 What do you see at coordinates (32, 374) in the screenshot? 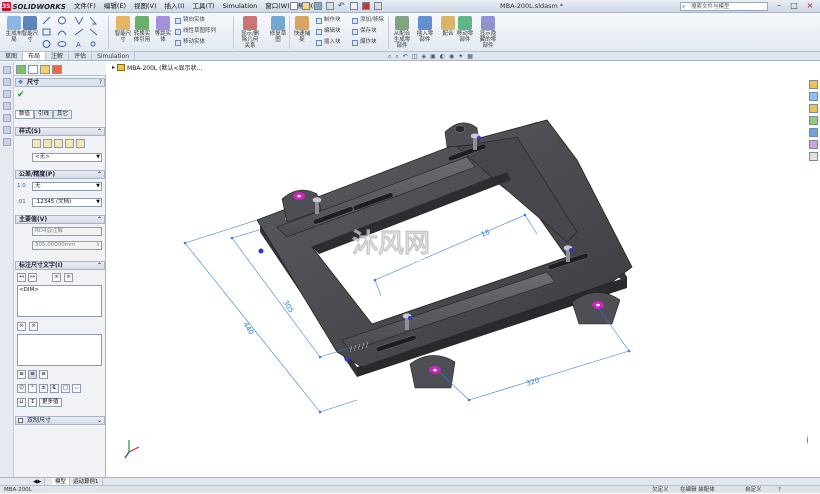
I see `justify-center-icon: ≡` at bounding box center [32, 374].